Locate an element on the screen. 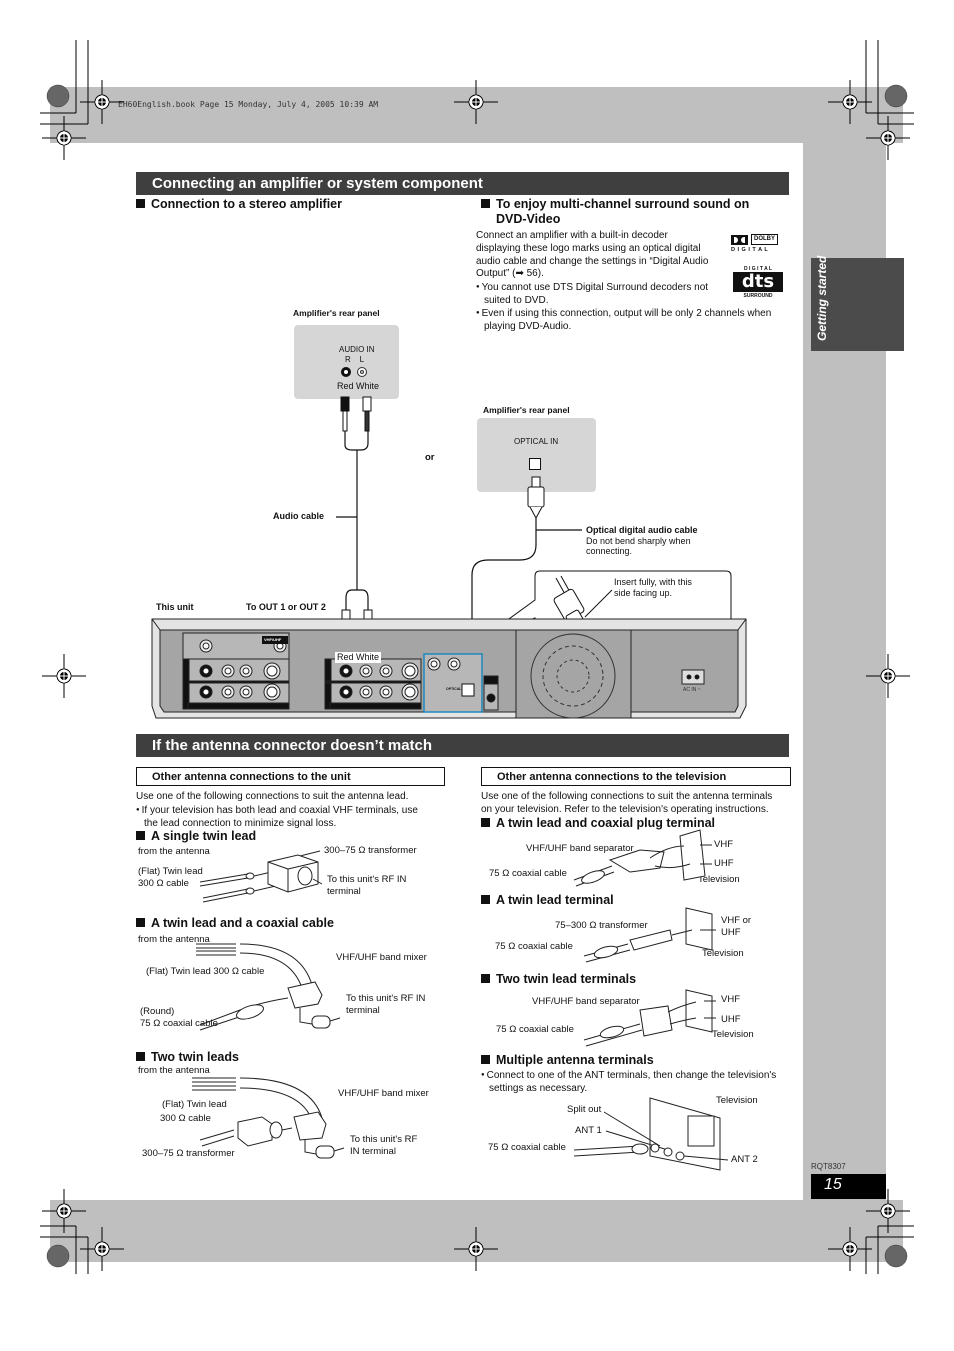 The width and height of the screenshot is (954, 1351). antenna-diagrams is located at coordinates (460, 1000).